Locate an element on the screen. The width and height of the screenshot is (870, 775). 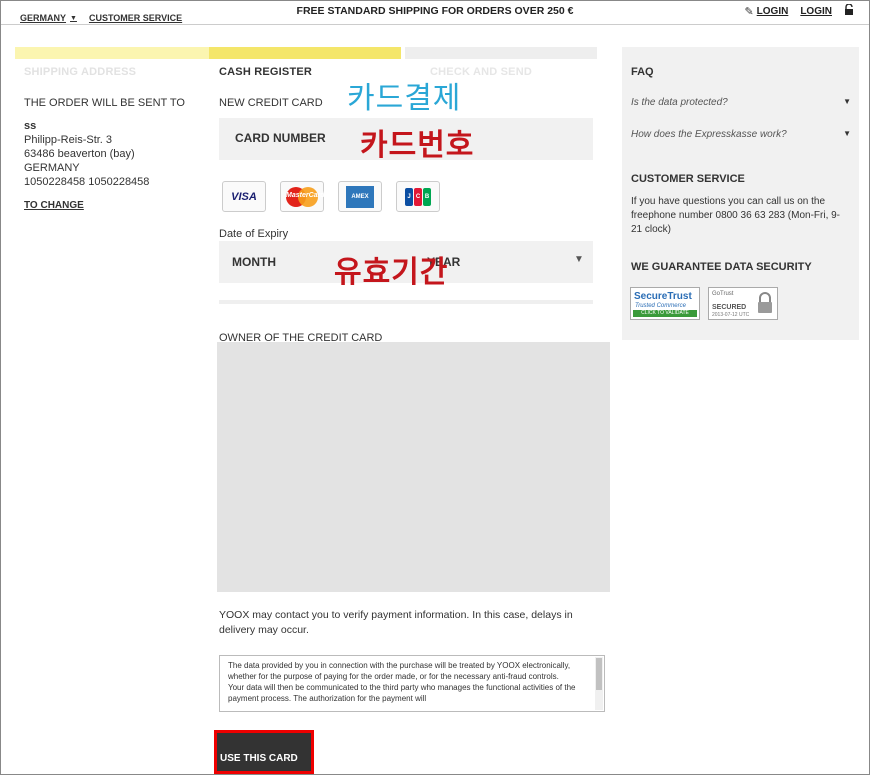
amex-logo-text: AMEX is located at coordinates (360, 196).